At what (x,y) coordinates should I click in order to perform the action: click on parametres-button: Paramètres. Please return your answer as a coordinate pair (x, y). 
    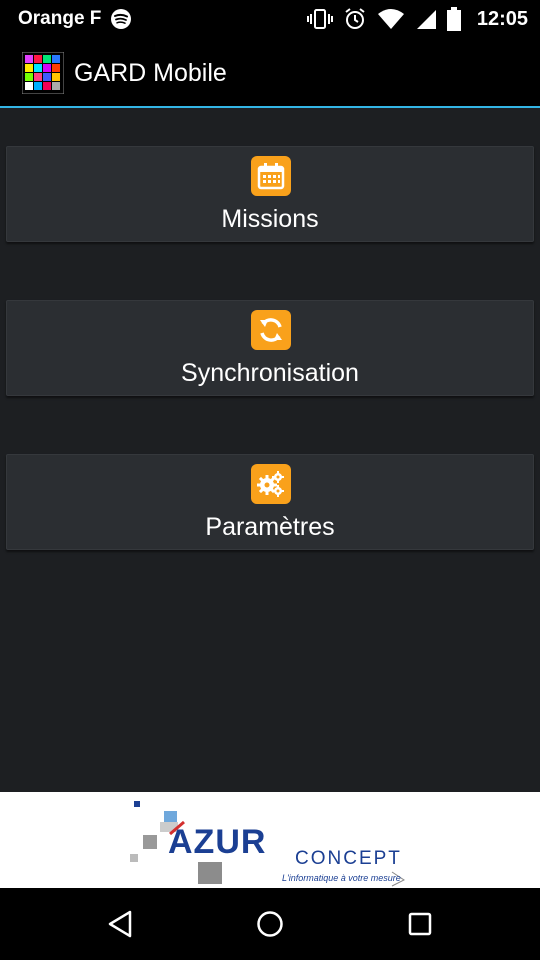
    Looking at the image, I should click on (270, 502).